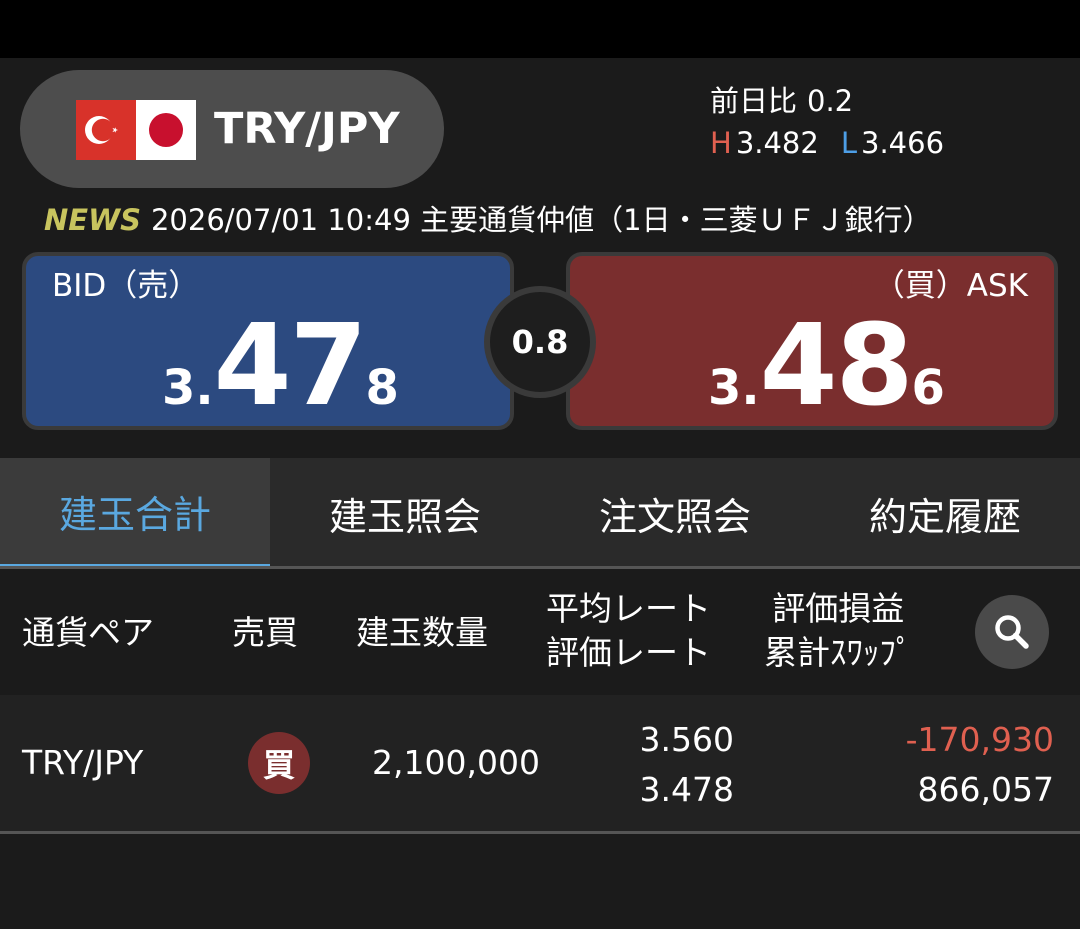 This screenshot has width=1080, height=929. I want to click on ask-price-main: 48, so click(836, 366).